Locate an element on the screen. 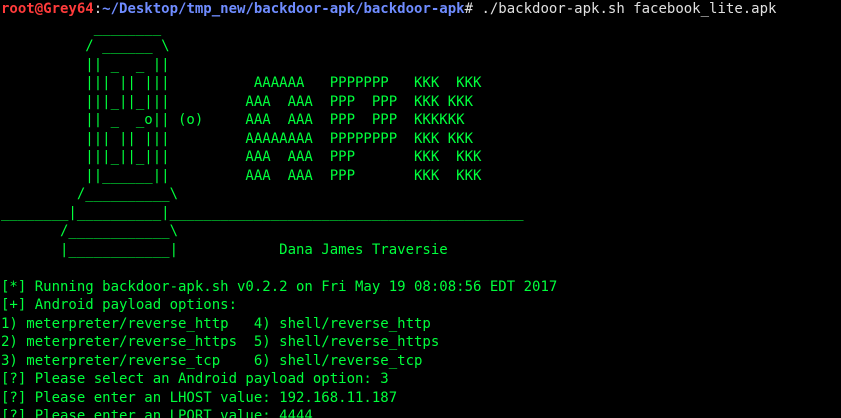  banner-line: |||_||_||| AAA AAA PPP KKK KKK is located at coordinates (241, 157).